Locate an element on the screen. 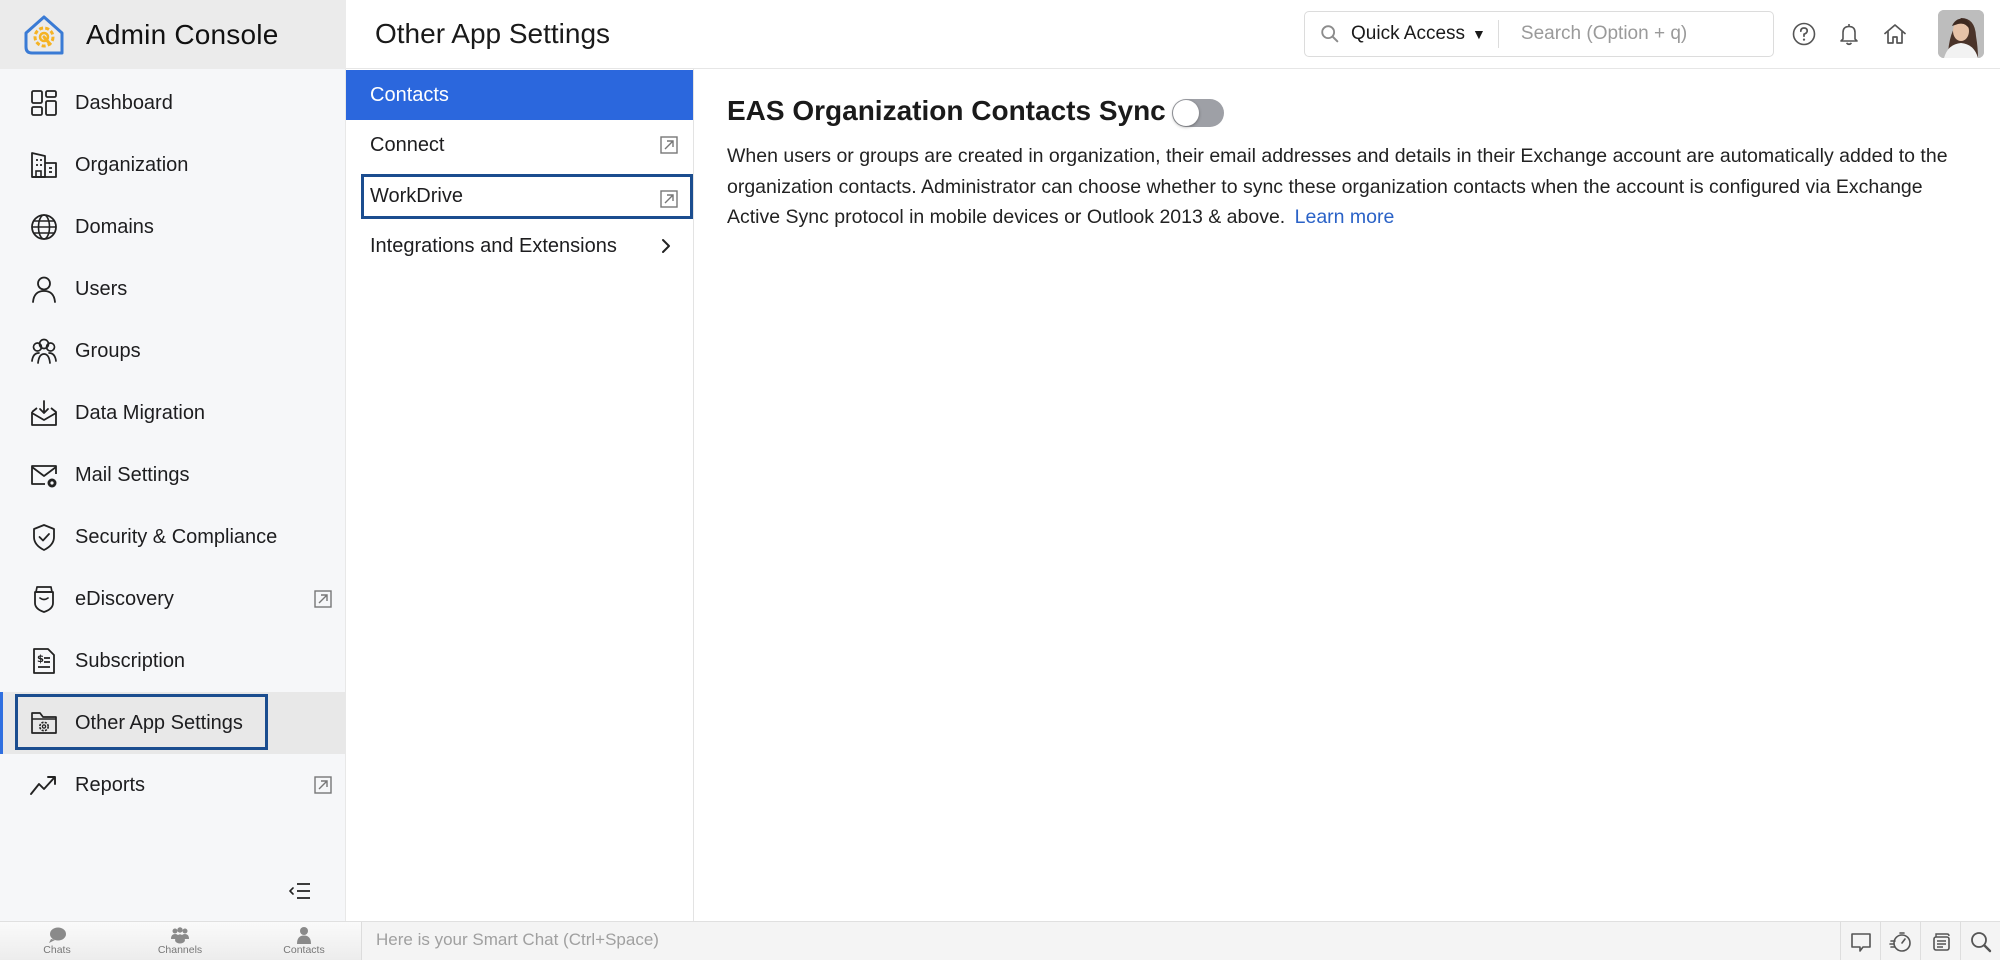  notes-button is located at coordinates (1940, 941).